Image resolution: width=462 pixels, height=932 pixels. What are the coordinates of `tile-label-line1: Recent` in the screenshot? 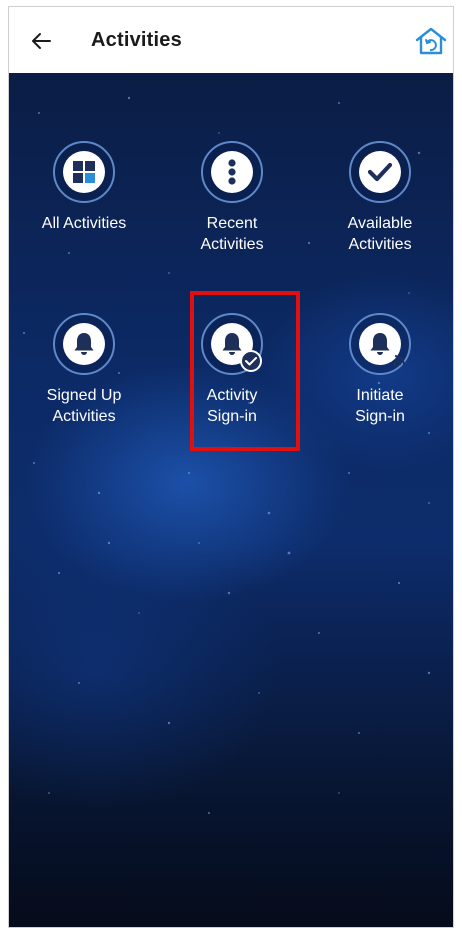 It's located at (232, 223).